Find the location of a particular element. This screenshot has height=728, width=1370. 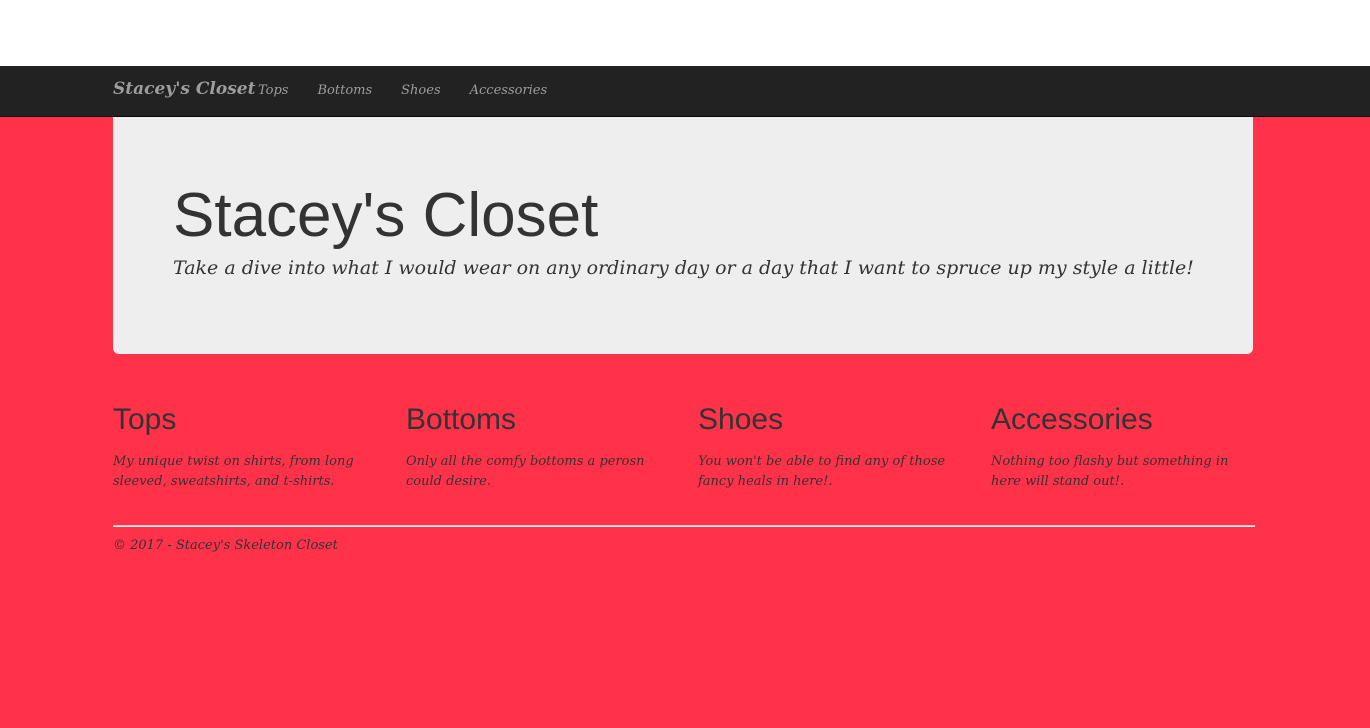

footer-copyright: © 2017 - Stacey's Skeleton Closet is located at coordinates (225, 545).